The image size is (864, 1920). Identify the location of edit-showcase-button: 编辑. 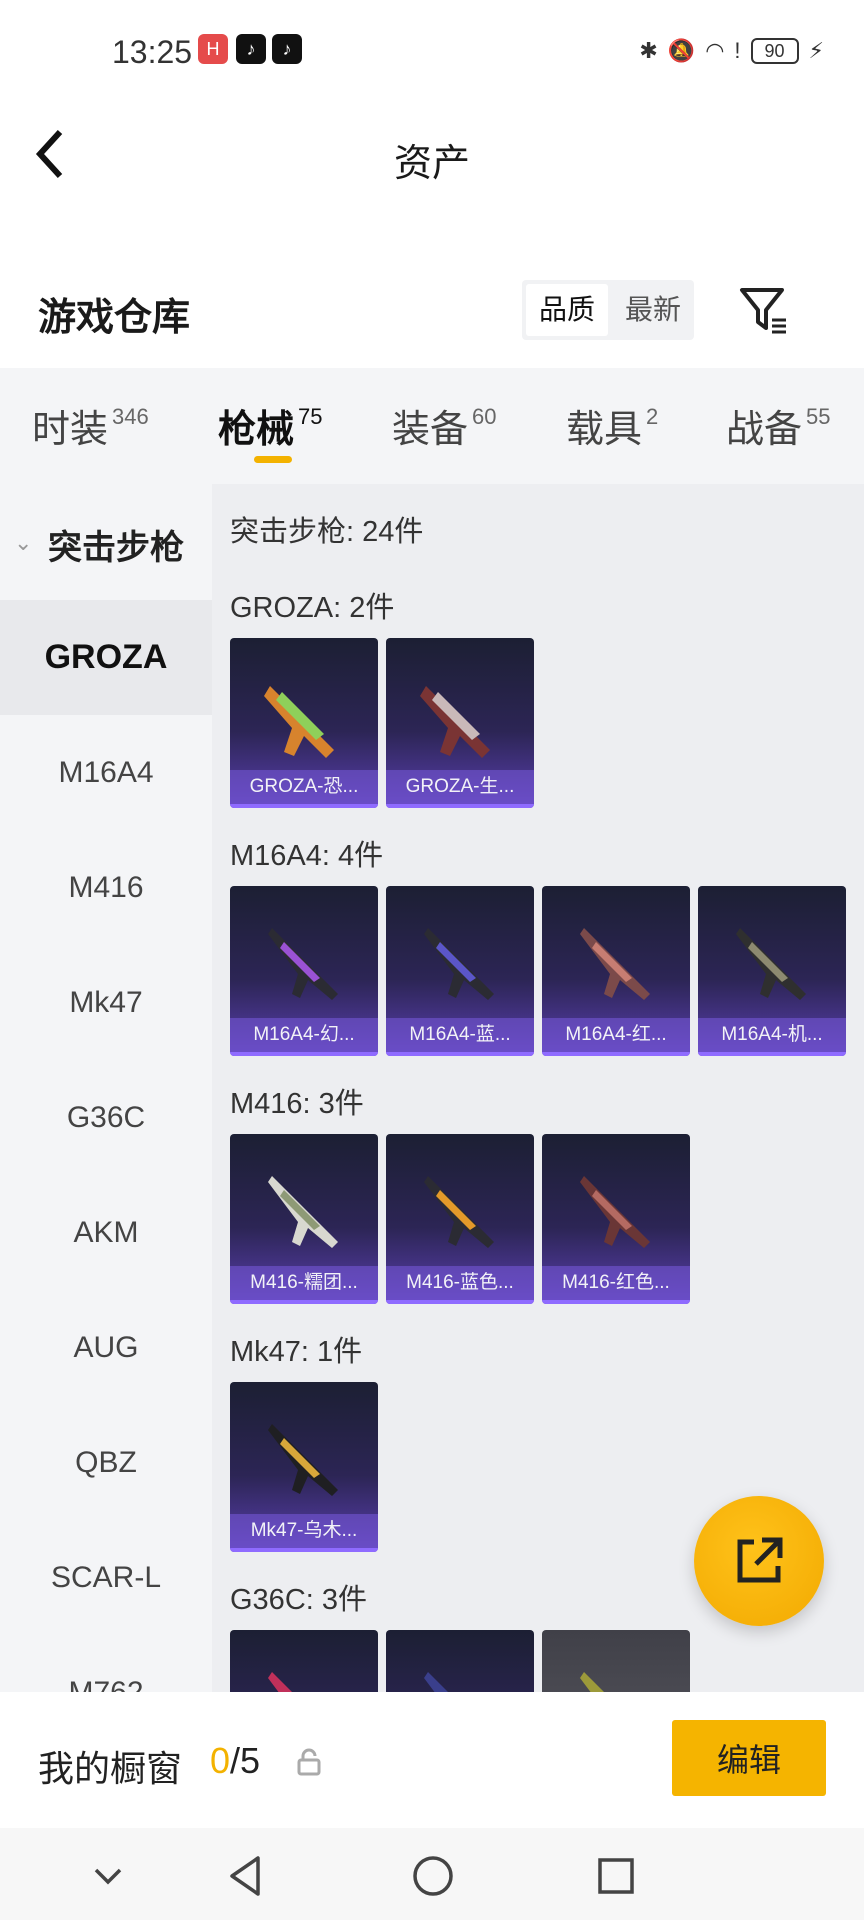
(749, 1758).